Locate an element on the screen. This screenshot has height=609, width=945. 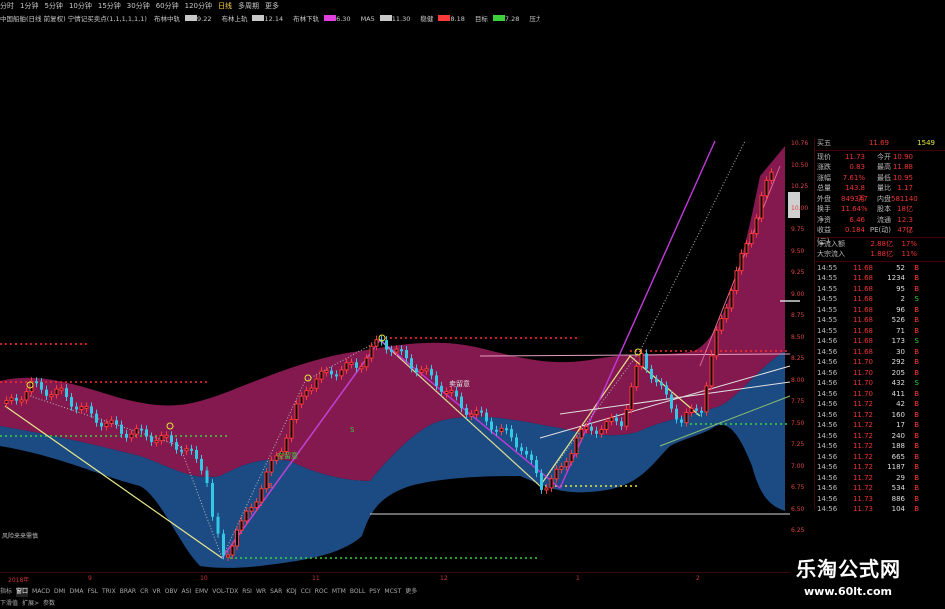
sub-tab-1: 扩展> is located at coordinates (30, 603).